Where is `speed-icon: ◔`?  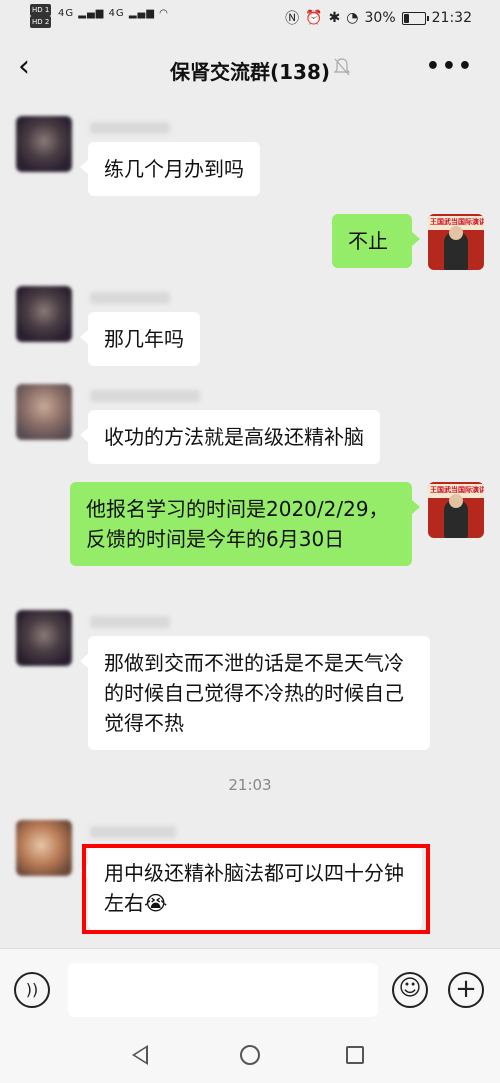
speed-icon: ◔ is located at coordinates (352, 18).